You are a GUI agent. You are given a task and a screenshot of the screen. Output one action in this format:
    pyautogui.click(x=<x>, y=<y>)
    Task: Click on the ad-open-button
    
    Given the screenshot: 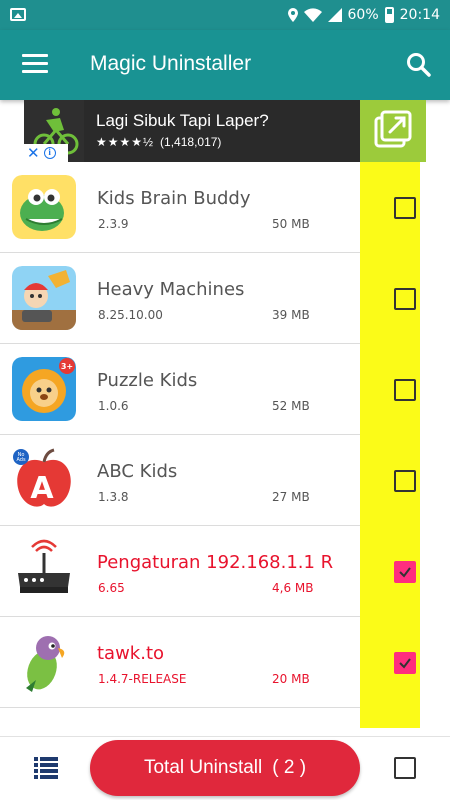 What is the action you would take?
    pyautogui.click(x=393, y=131)
    